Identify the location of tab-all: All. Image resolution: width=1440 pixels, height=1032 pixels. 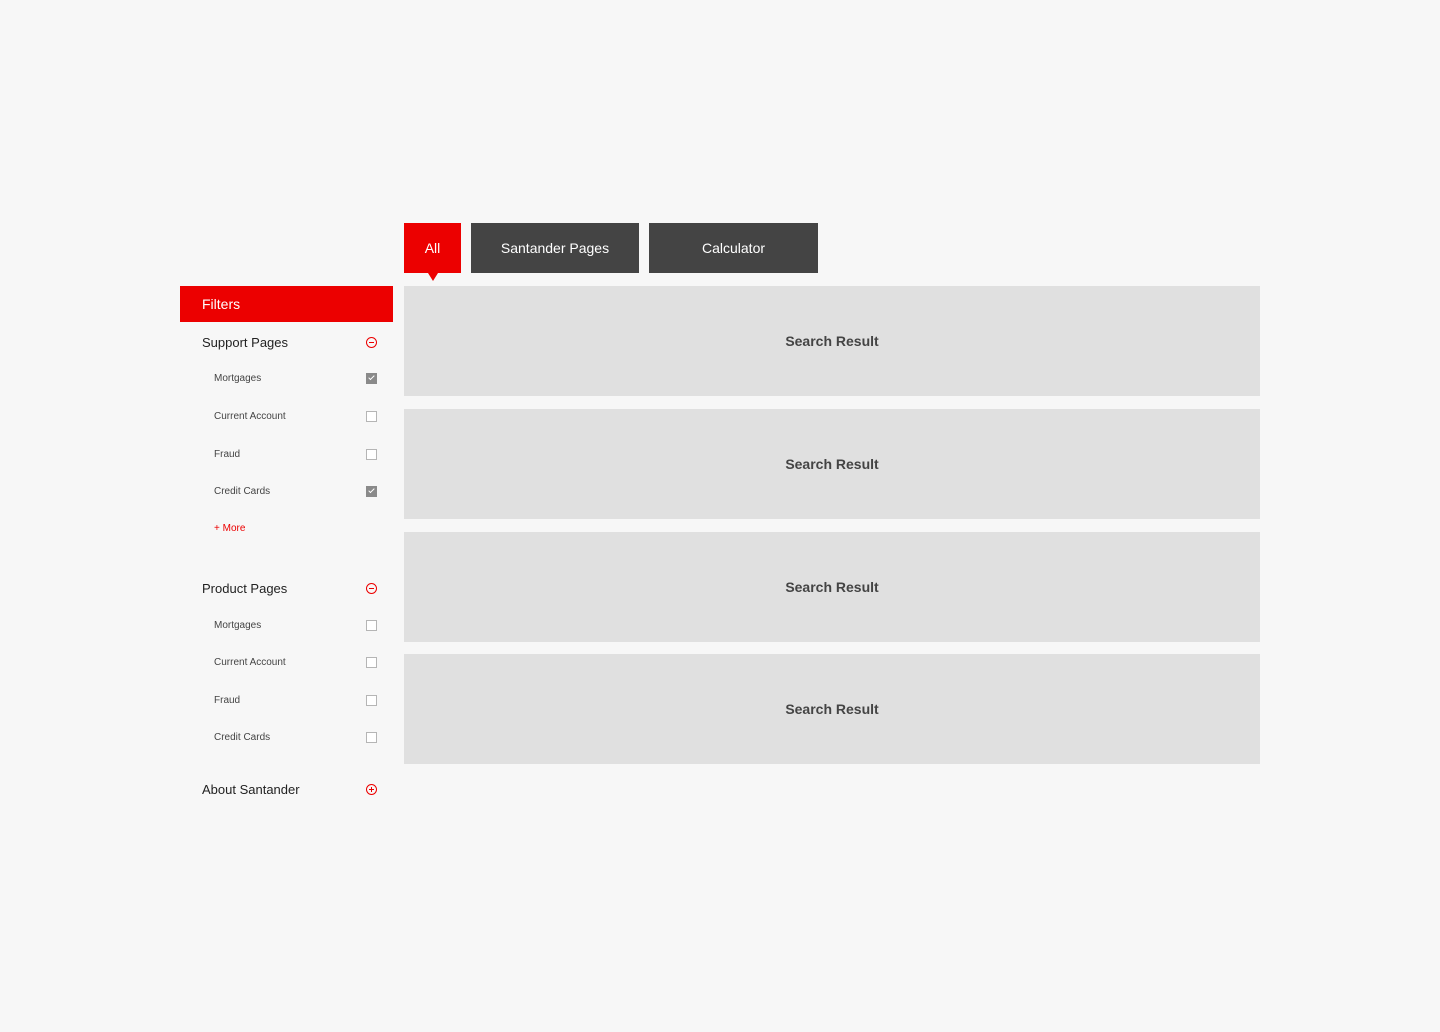
(432, 252).